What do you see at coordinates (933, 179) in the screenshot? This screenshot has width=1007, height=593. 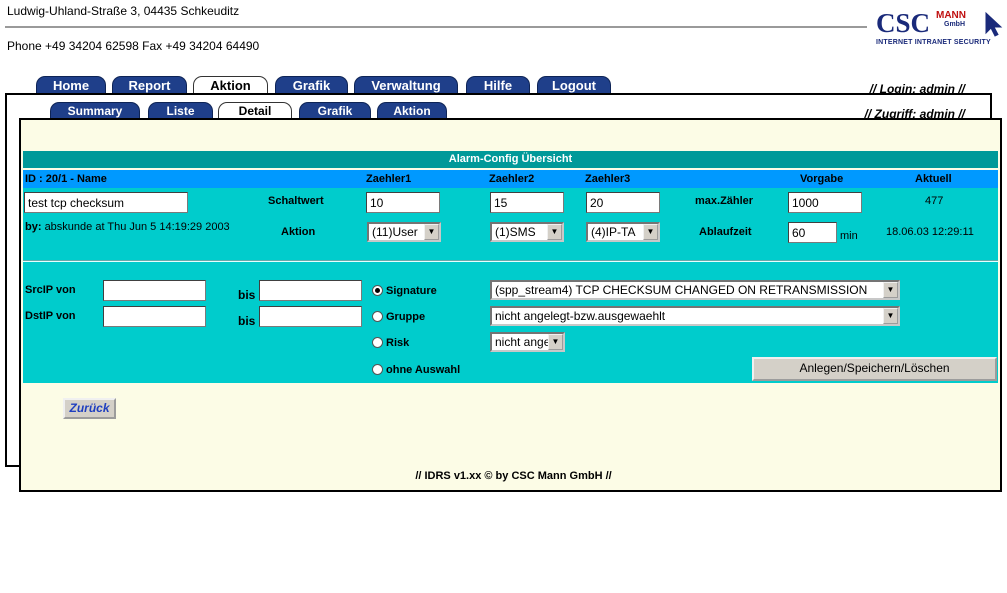 I see `col-aktuell: Aktuell` at bounding box center [933, 179].